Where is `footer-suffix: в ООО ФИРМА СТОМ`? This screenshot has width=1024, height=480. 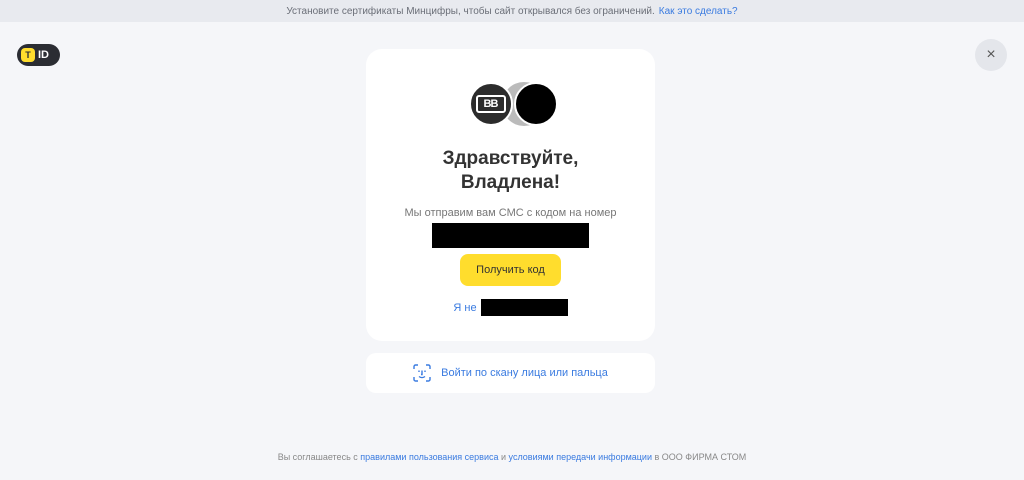
footer-suffix: в ООО ФИРМА СТОМ is located at coordinates (700, 457).